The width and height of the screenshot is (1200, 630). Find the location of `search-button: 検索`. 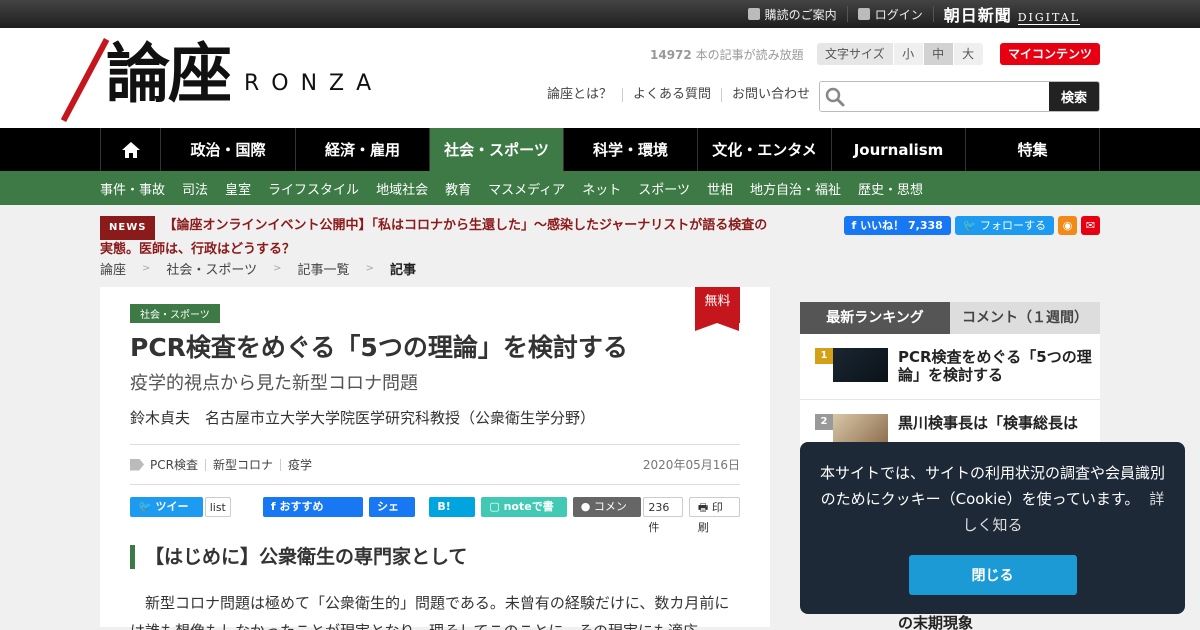

search-button: 検索 is located at coordinates (1074, 96).